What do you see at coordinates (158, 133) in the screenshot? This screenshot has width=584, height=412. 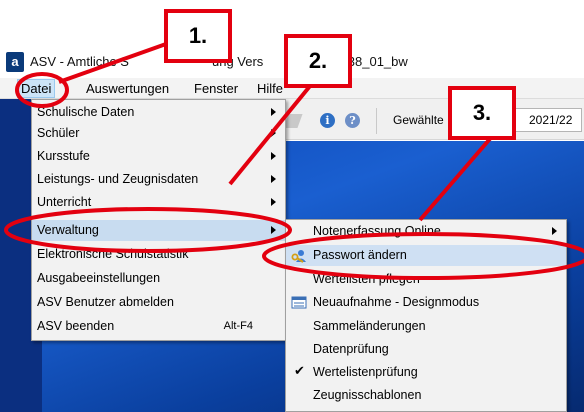 I see `menu-item-schueler: Schüler` at bounding box center [158, 133].